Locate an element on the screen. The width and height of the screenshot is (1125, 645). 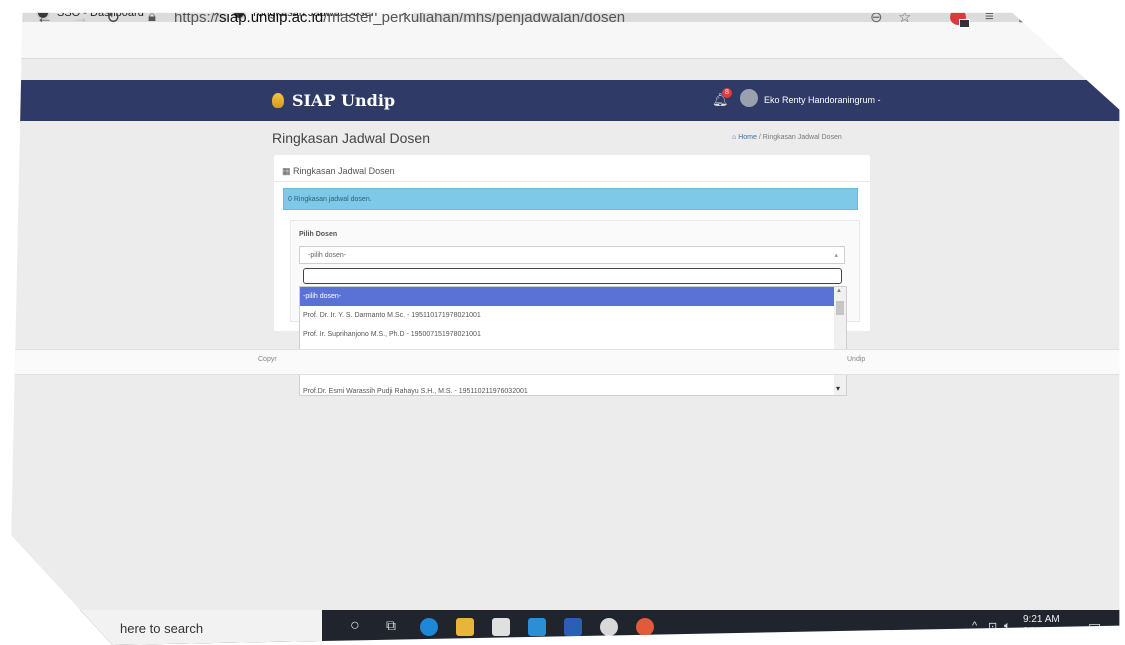
clock-time: 9:21 AM is located at coordinates (1041, 619).